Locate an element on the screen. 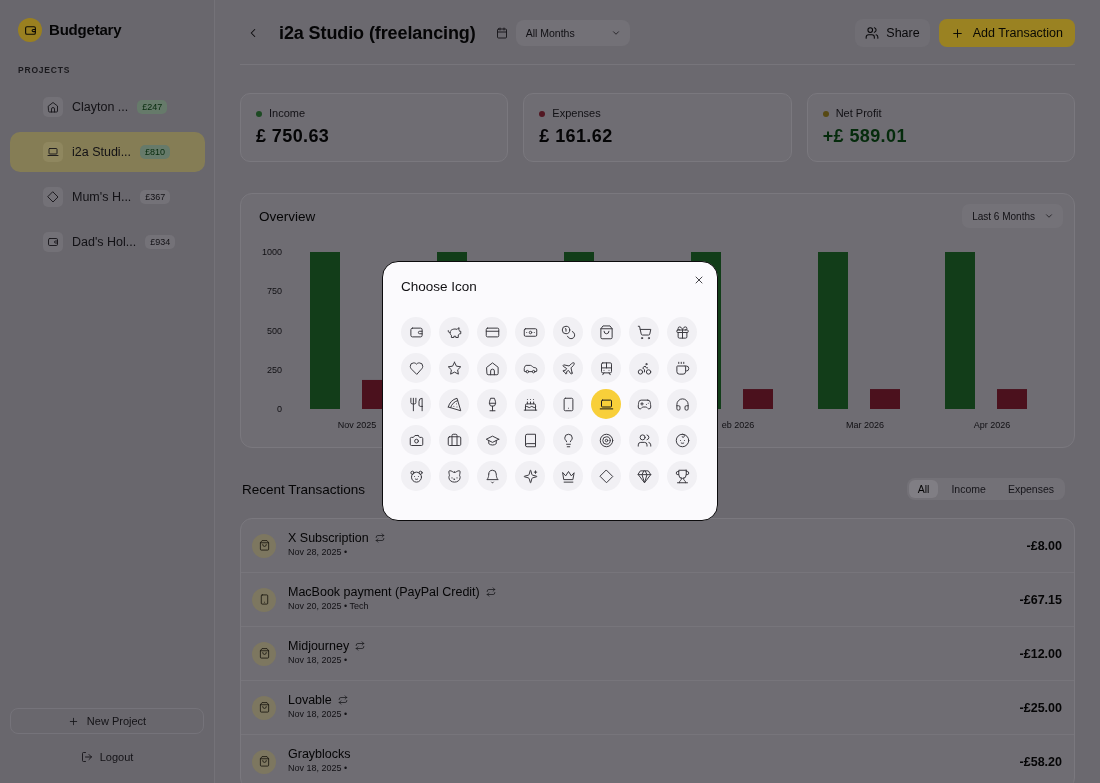 This screenshot has height=783, width=1100. x-tick-label: eb 2026 is located at coordinates (738, 425).